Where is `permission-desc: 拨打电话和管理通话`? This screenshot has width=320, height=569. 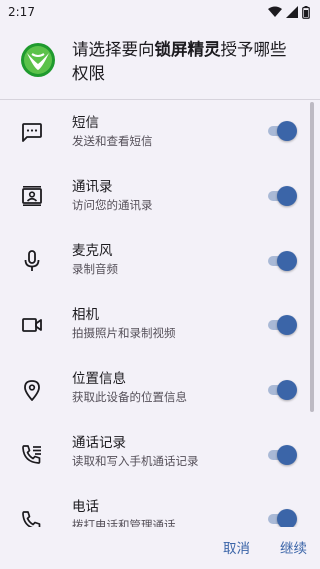 permission-desc: 拨打电话和管理通话 is located at coordinates (124, 522).